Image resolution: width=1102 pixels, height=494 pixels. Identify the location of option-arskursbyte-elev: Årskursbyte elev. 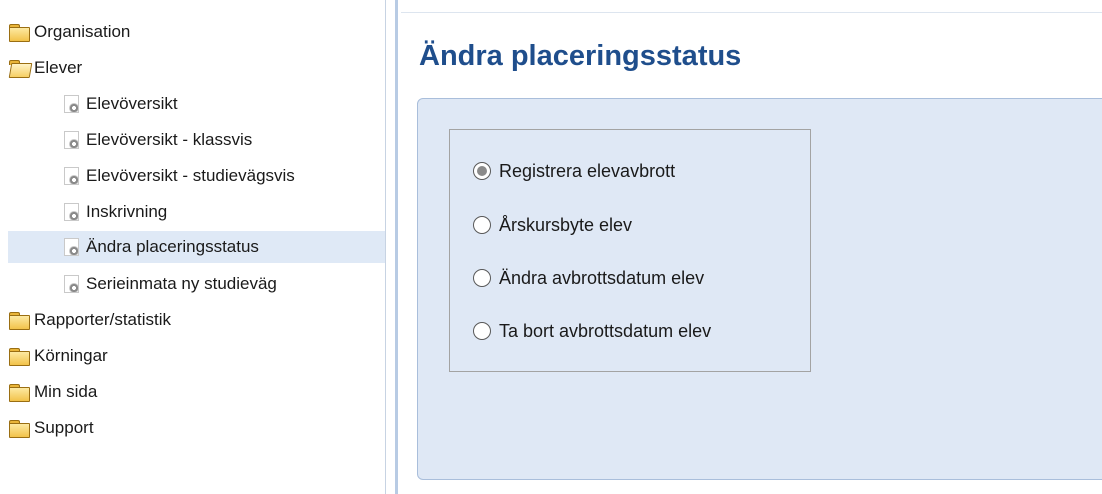
(552, 225).